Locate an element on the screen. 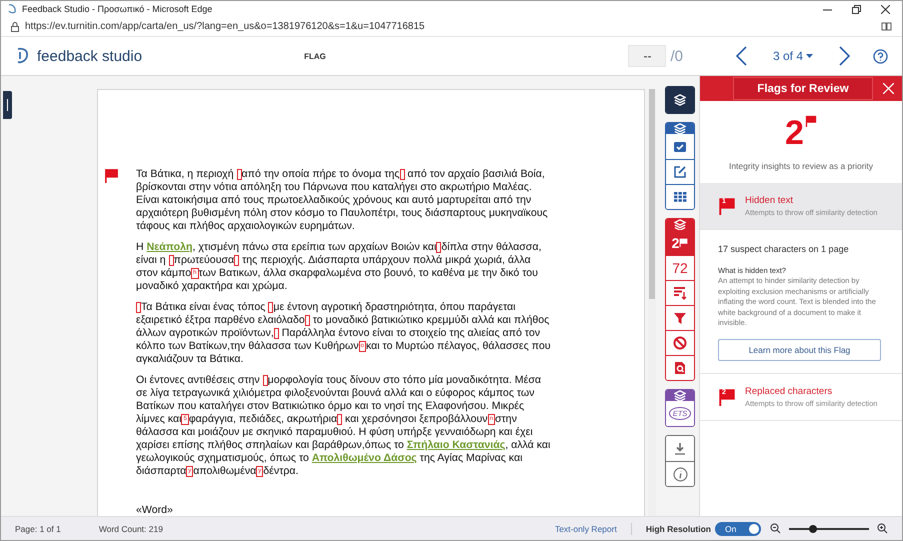 The image size is (903, 541). learn-more-button: Learn more about this Flag is located at coordinates (799, 349).